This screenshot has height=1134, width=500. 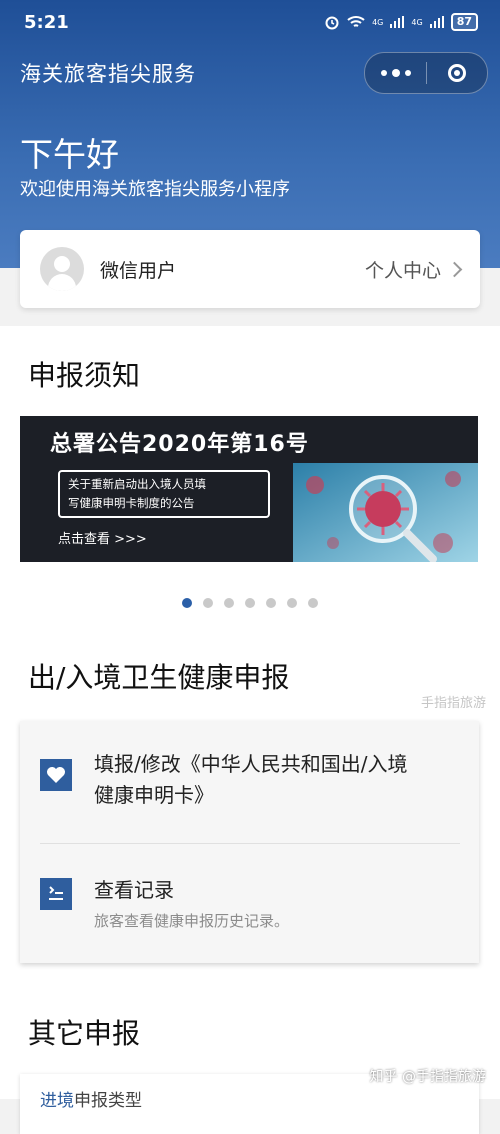 I want to click on notice-section-title: 申报须知, so click(x=84, y=375).